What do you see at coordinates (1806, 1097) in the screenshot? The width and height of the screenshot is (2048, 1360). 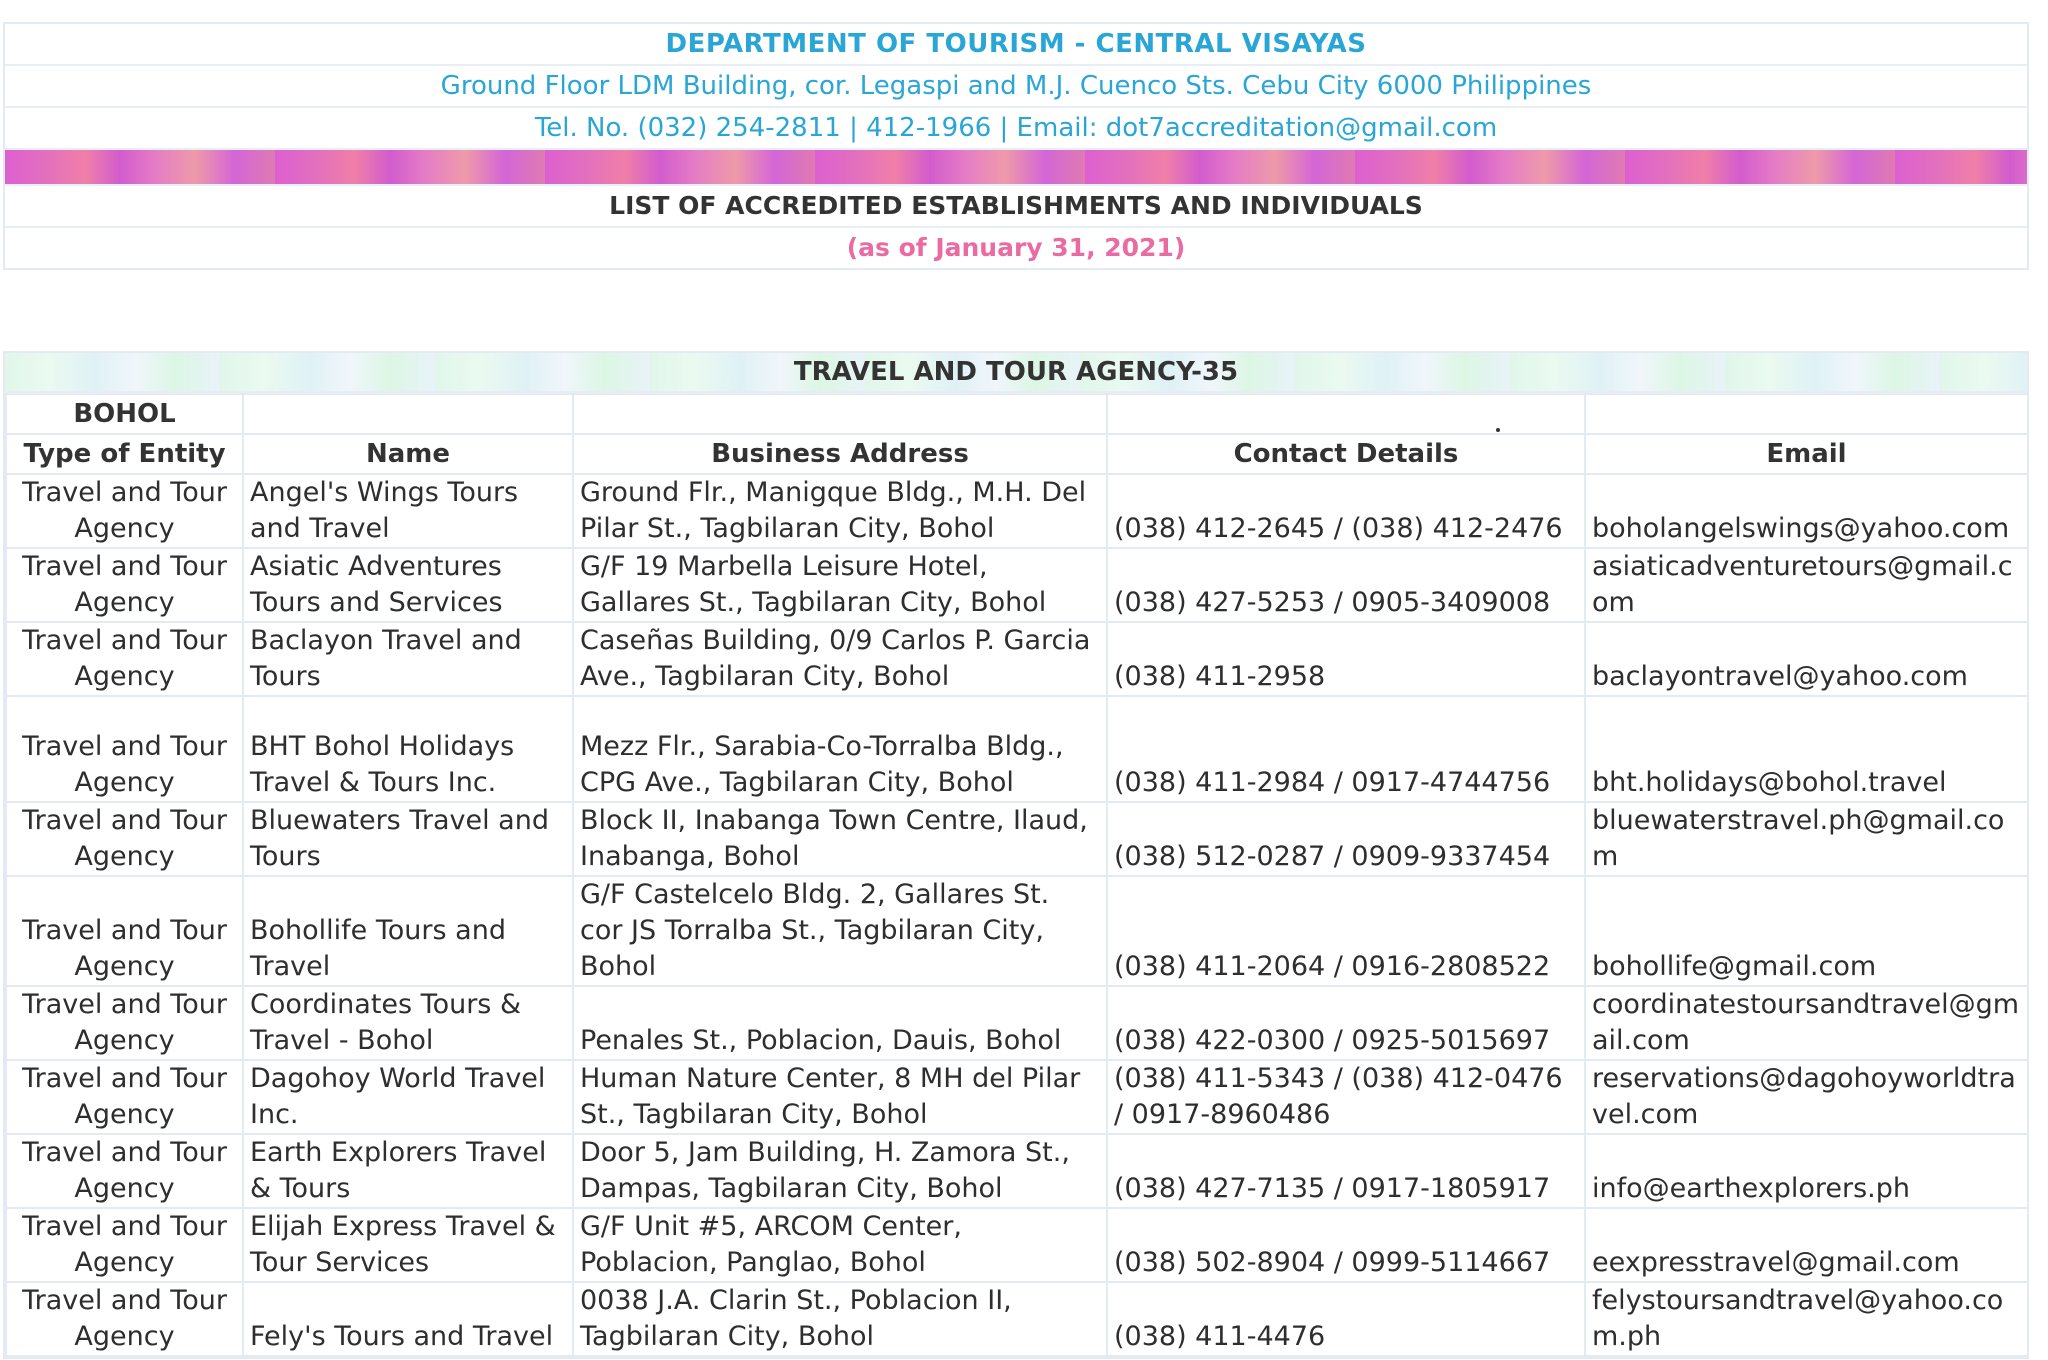 I see `email-address: reservations@dagohoyworldtravel.com` at bounding box center [1806, 1097].